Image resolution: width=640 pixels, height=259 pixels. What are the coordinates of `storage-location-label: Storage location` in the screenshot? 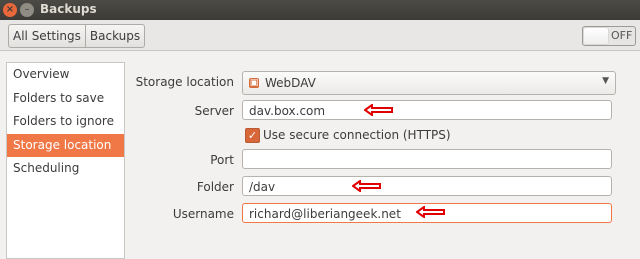 It's located at (184, 82).